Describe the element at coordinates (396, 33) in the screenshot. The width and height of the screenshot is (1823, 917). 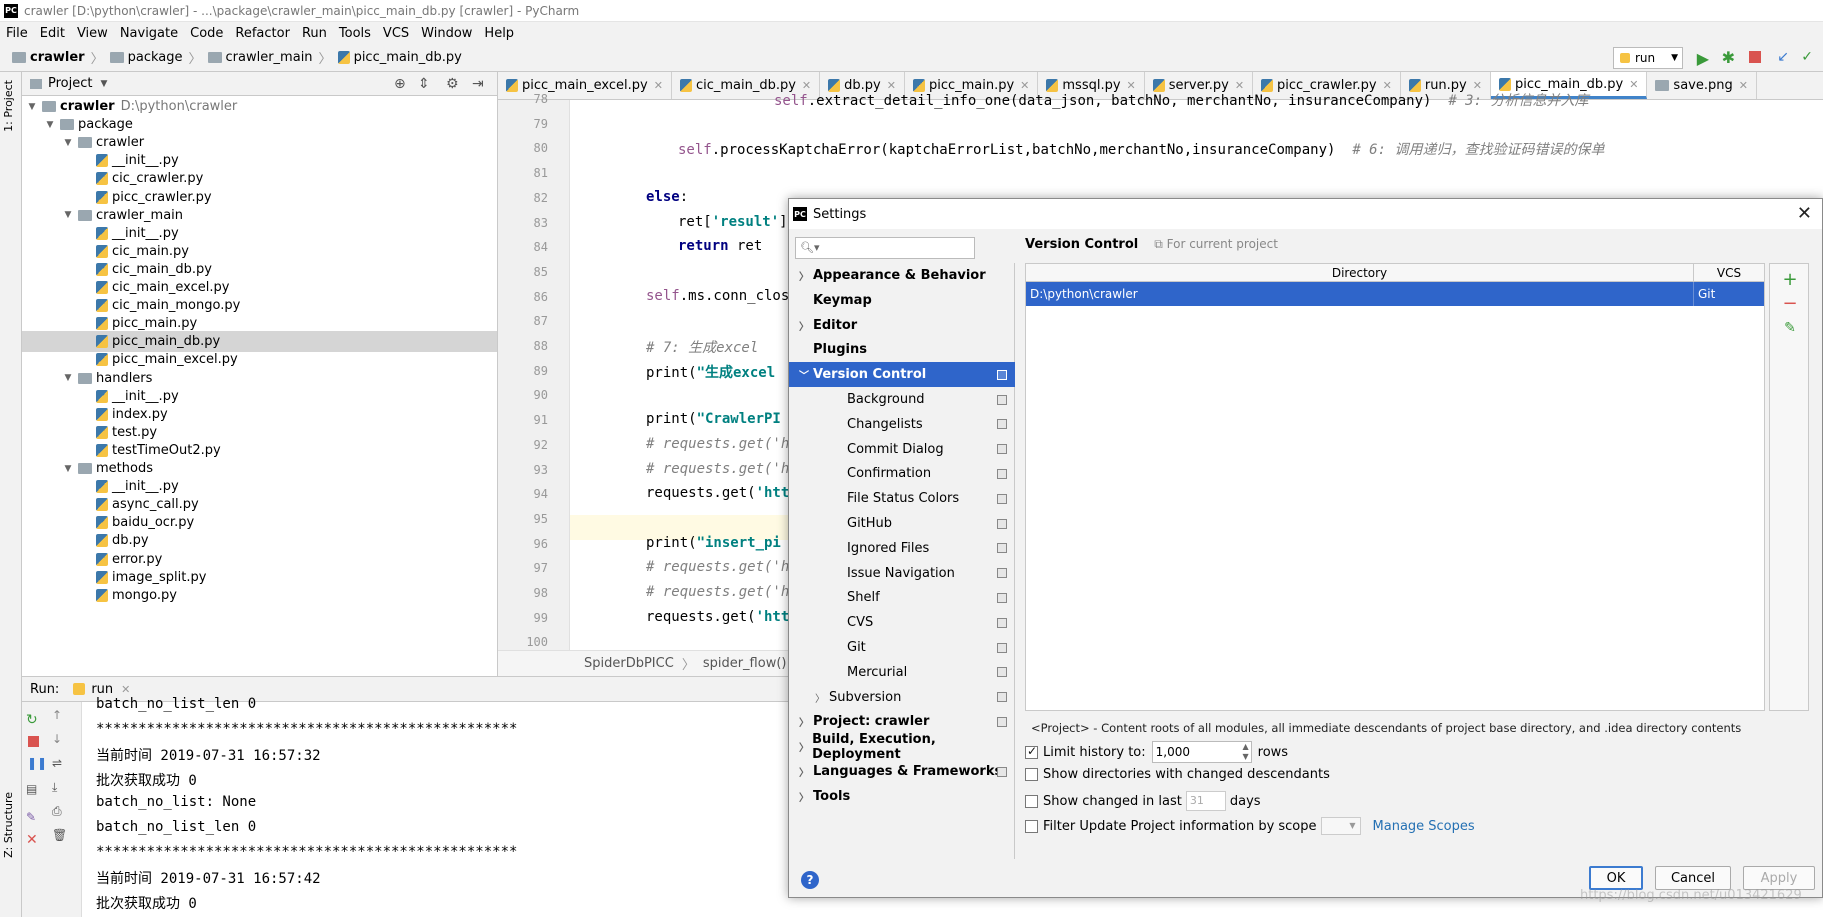
I see `menu-item-vcs: VCS` at that location.